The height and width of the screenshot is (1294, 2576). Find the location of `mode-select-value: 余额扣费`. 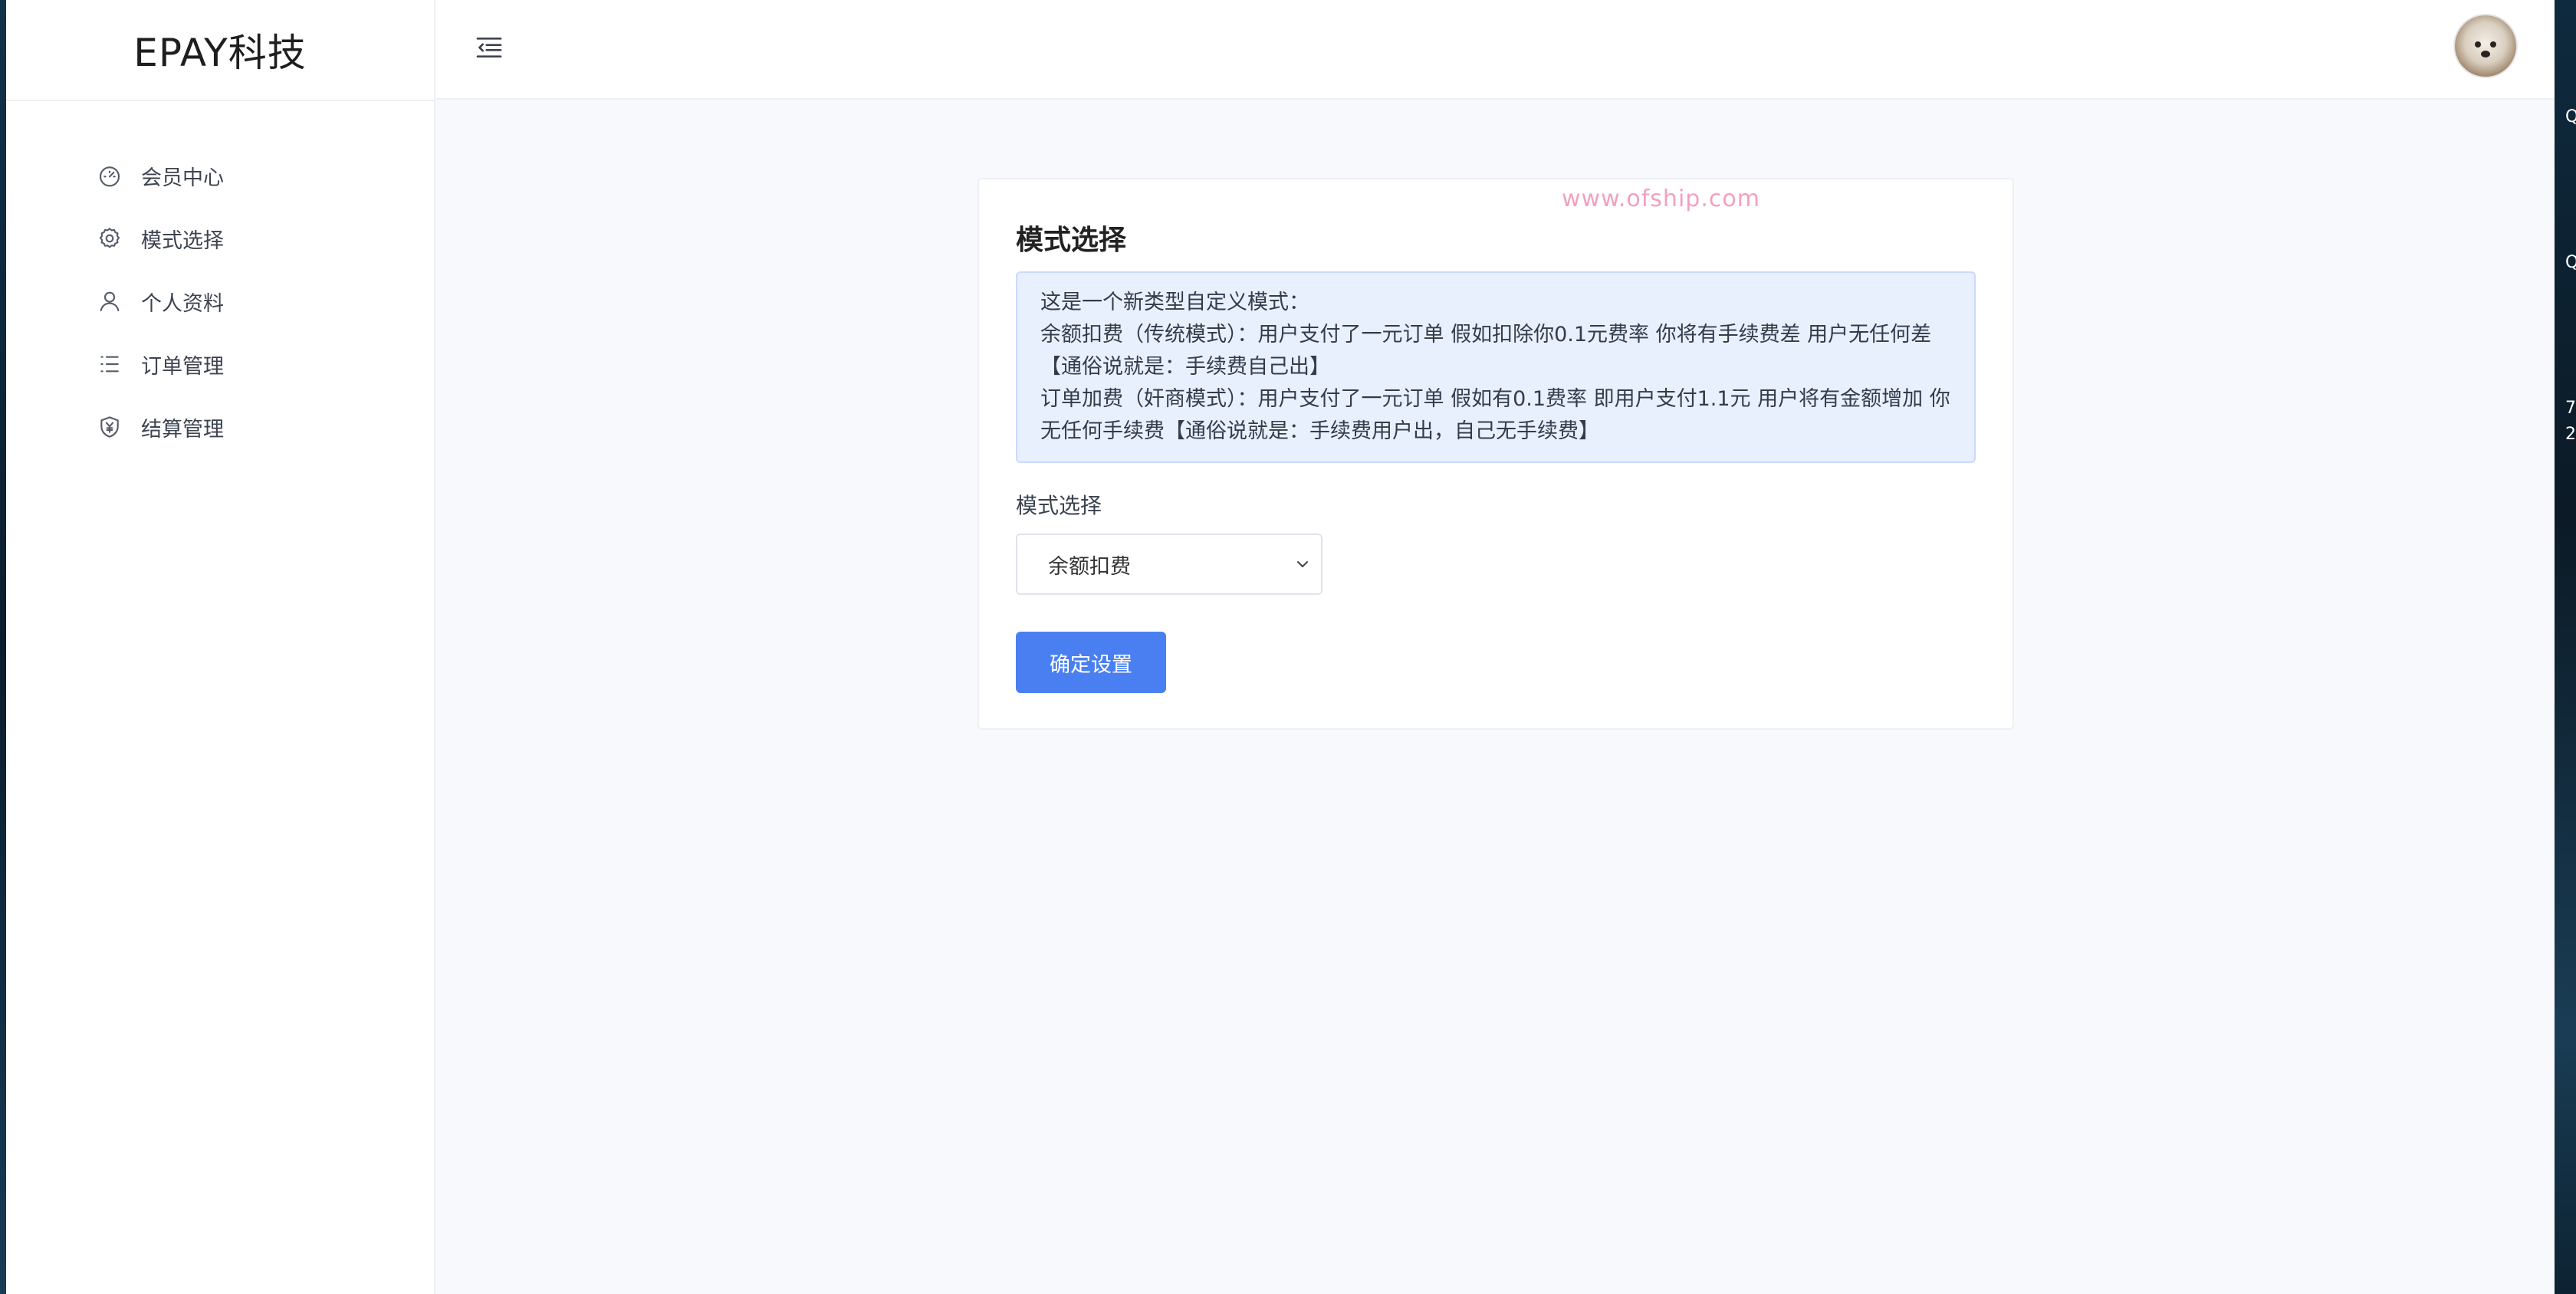

mode-select-value: 余额扣费 is located at coordinates (1090, 566).